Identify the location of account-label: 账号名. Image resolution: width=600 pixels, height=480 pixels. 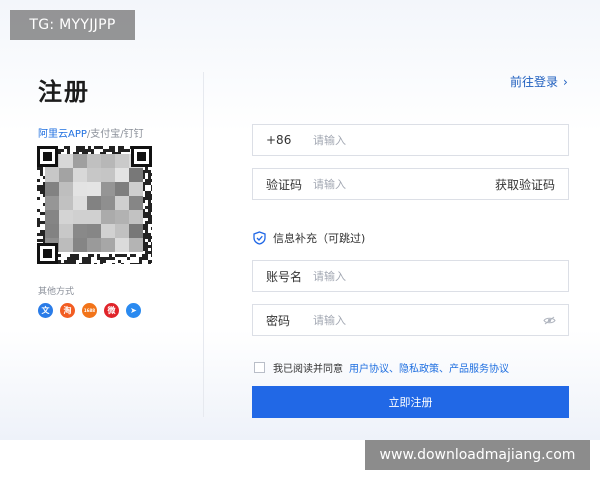
(284, 276).